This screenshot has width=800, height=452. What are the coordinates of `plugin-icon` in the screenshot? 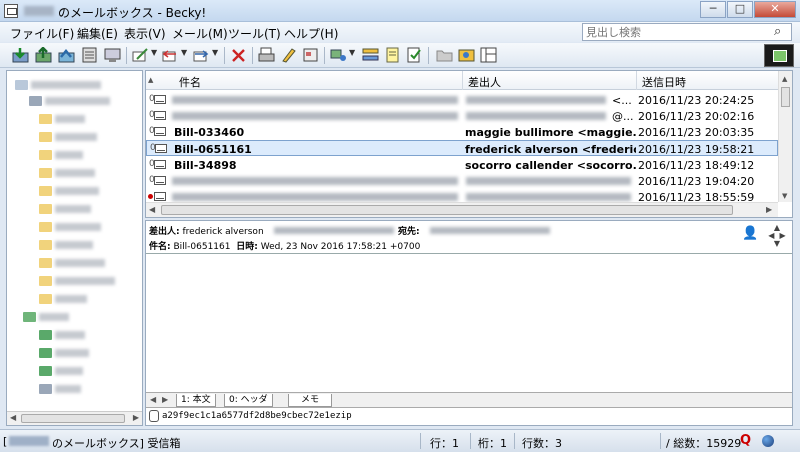 It's located at (466, 55).